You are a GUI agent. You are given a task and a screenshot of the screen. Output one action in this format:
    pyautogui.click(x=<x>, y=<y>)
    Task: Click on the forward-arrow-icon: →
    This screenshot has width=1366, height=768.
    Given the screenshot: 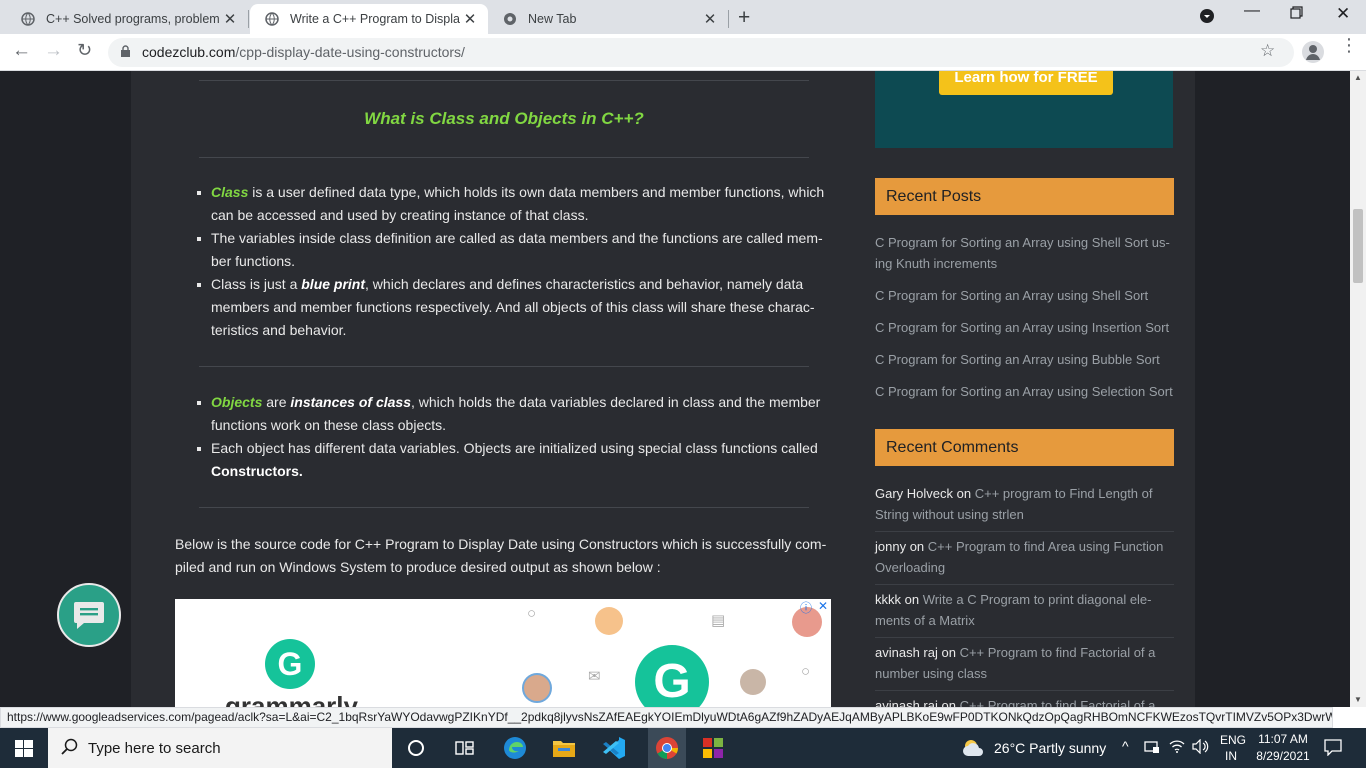 What is the action you would take?
    pyautogui.click(x=53, y=51)
    